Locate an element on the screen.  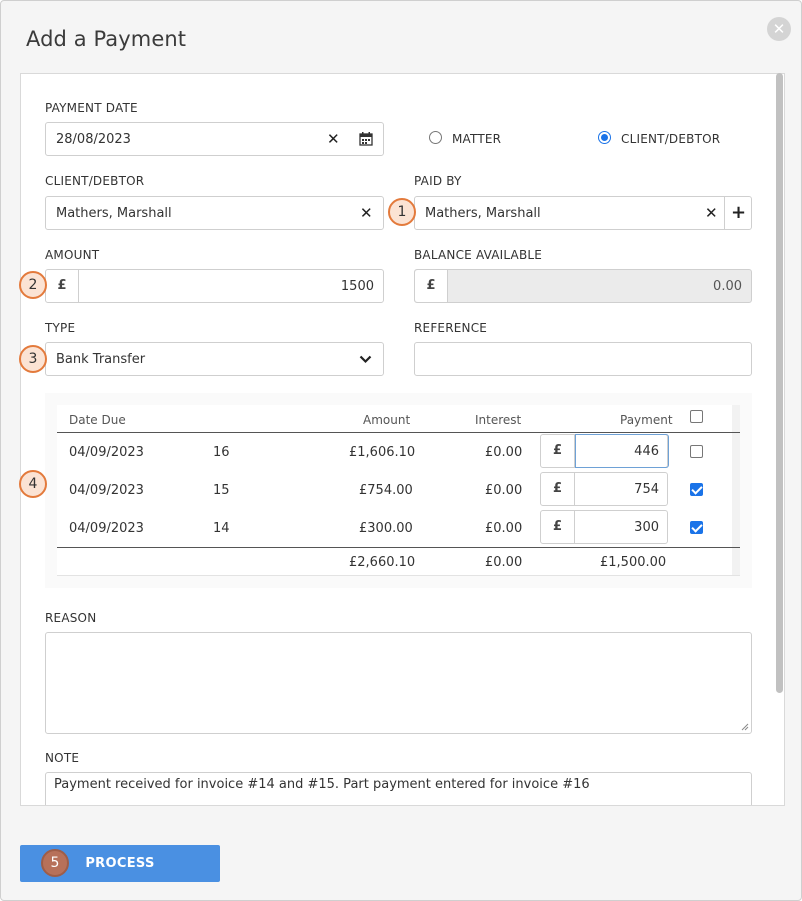
resize-handle-icon is located at coordinates (745, 727).